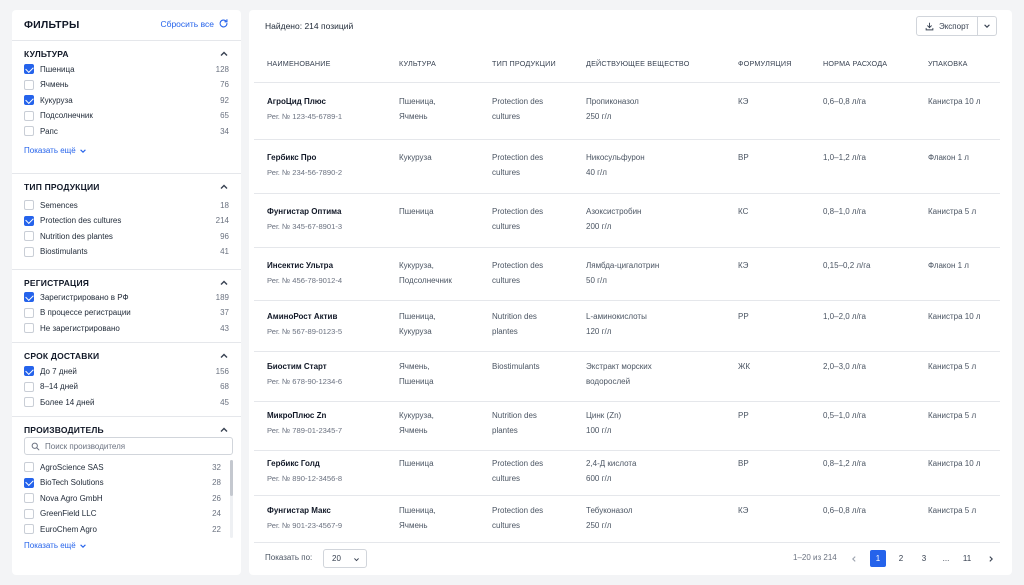  Describe the element at coordinates (304, 317) in the screenshot. I see `product-name: АминоРост Актив` at that location.